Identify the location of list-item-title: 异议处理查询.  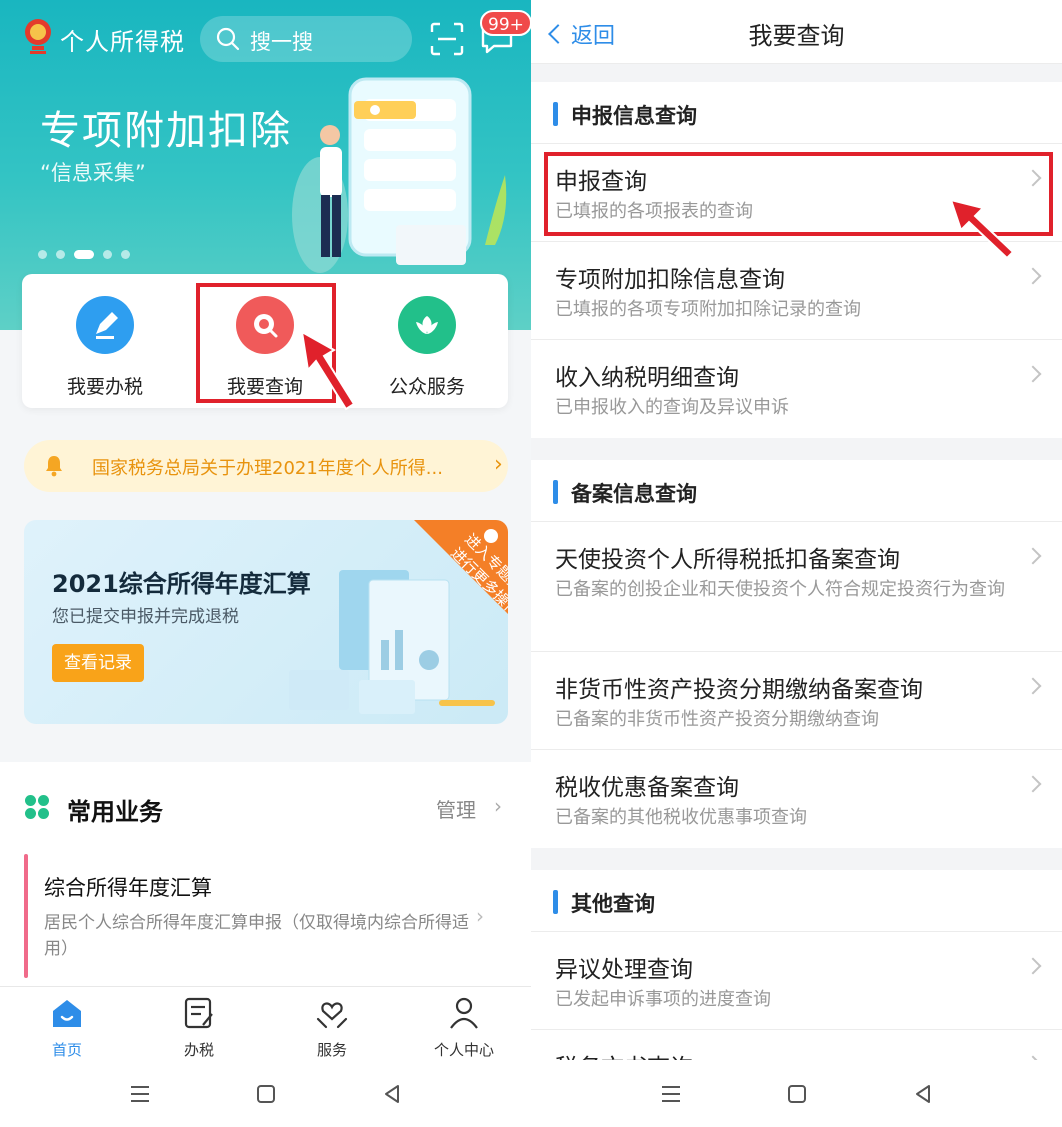
(624, 970).